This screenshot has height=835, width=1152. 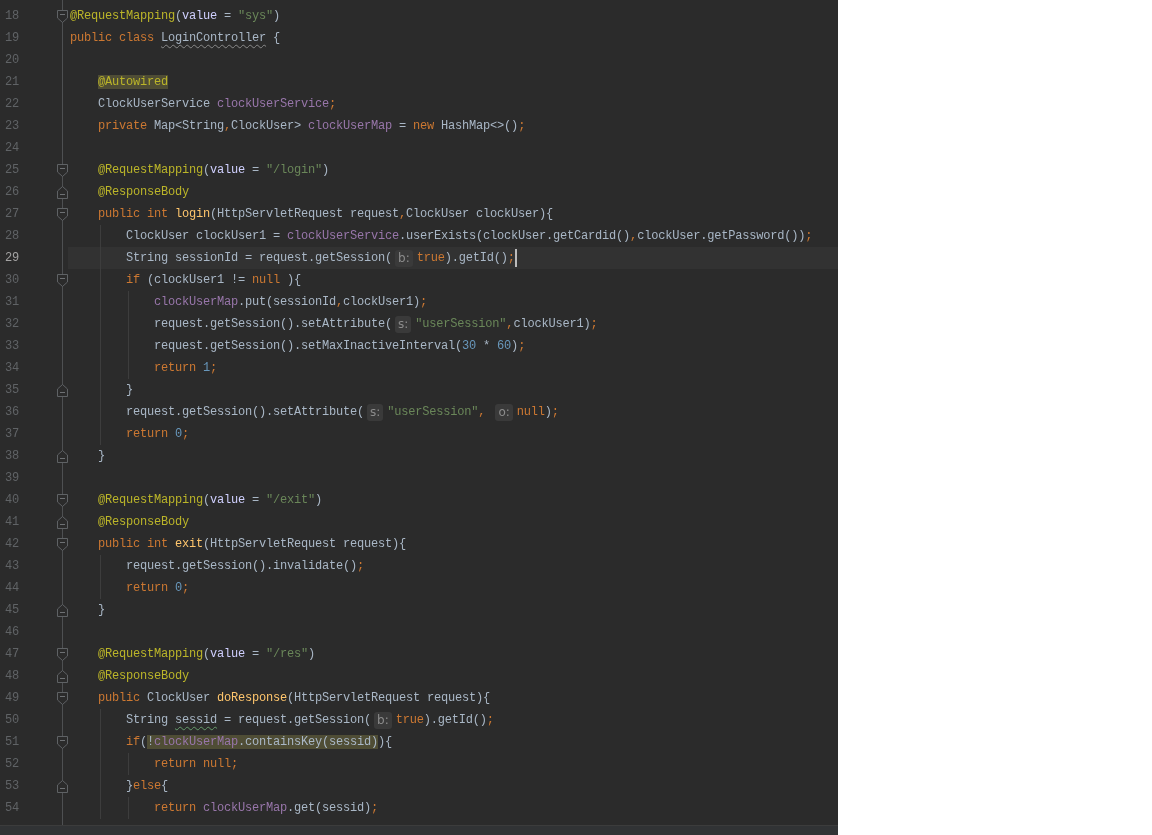 I want to click on line-number: 54, so click(x=11, y=808).